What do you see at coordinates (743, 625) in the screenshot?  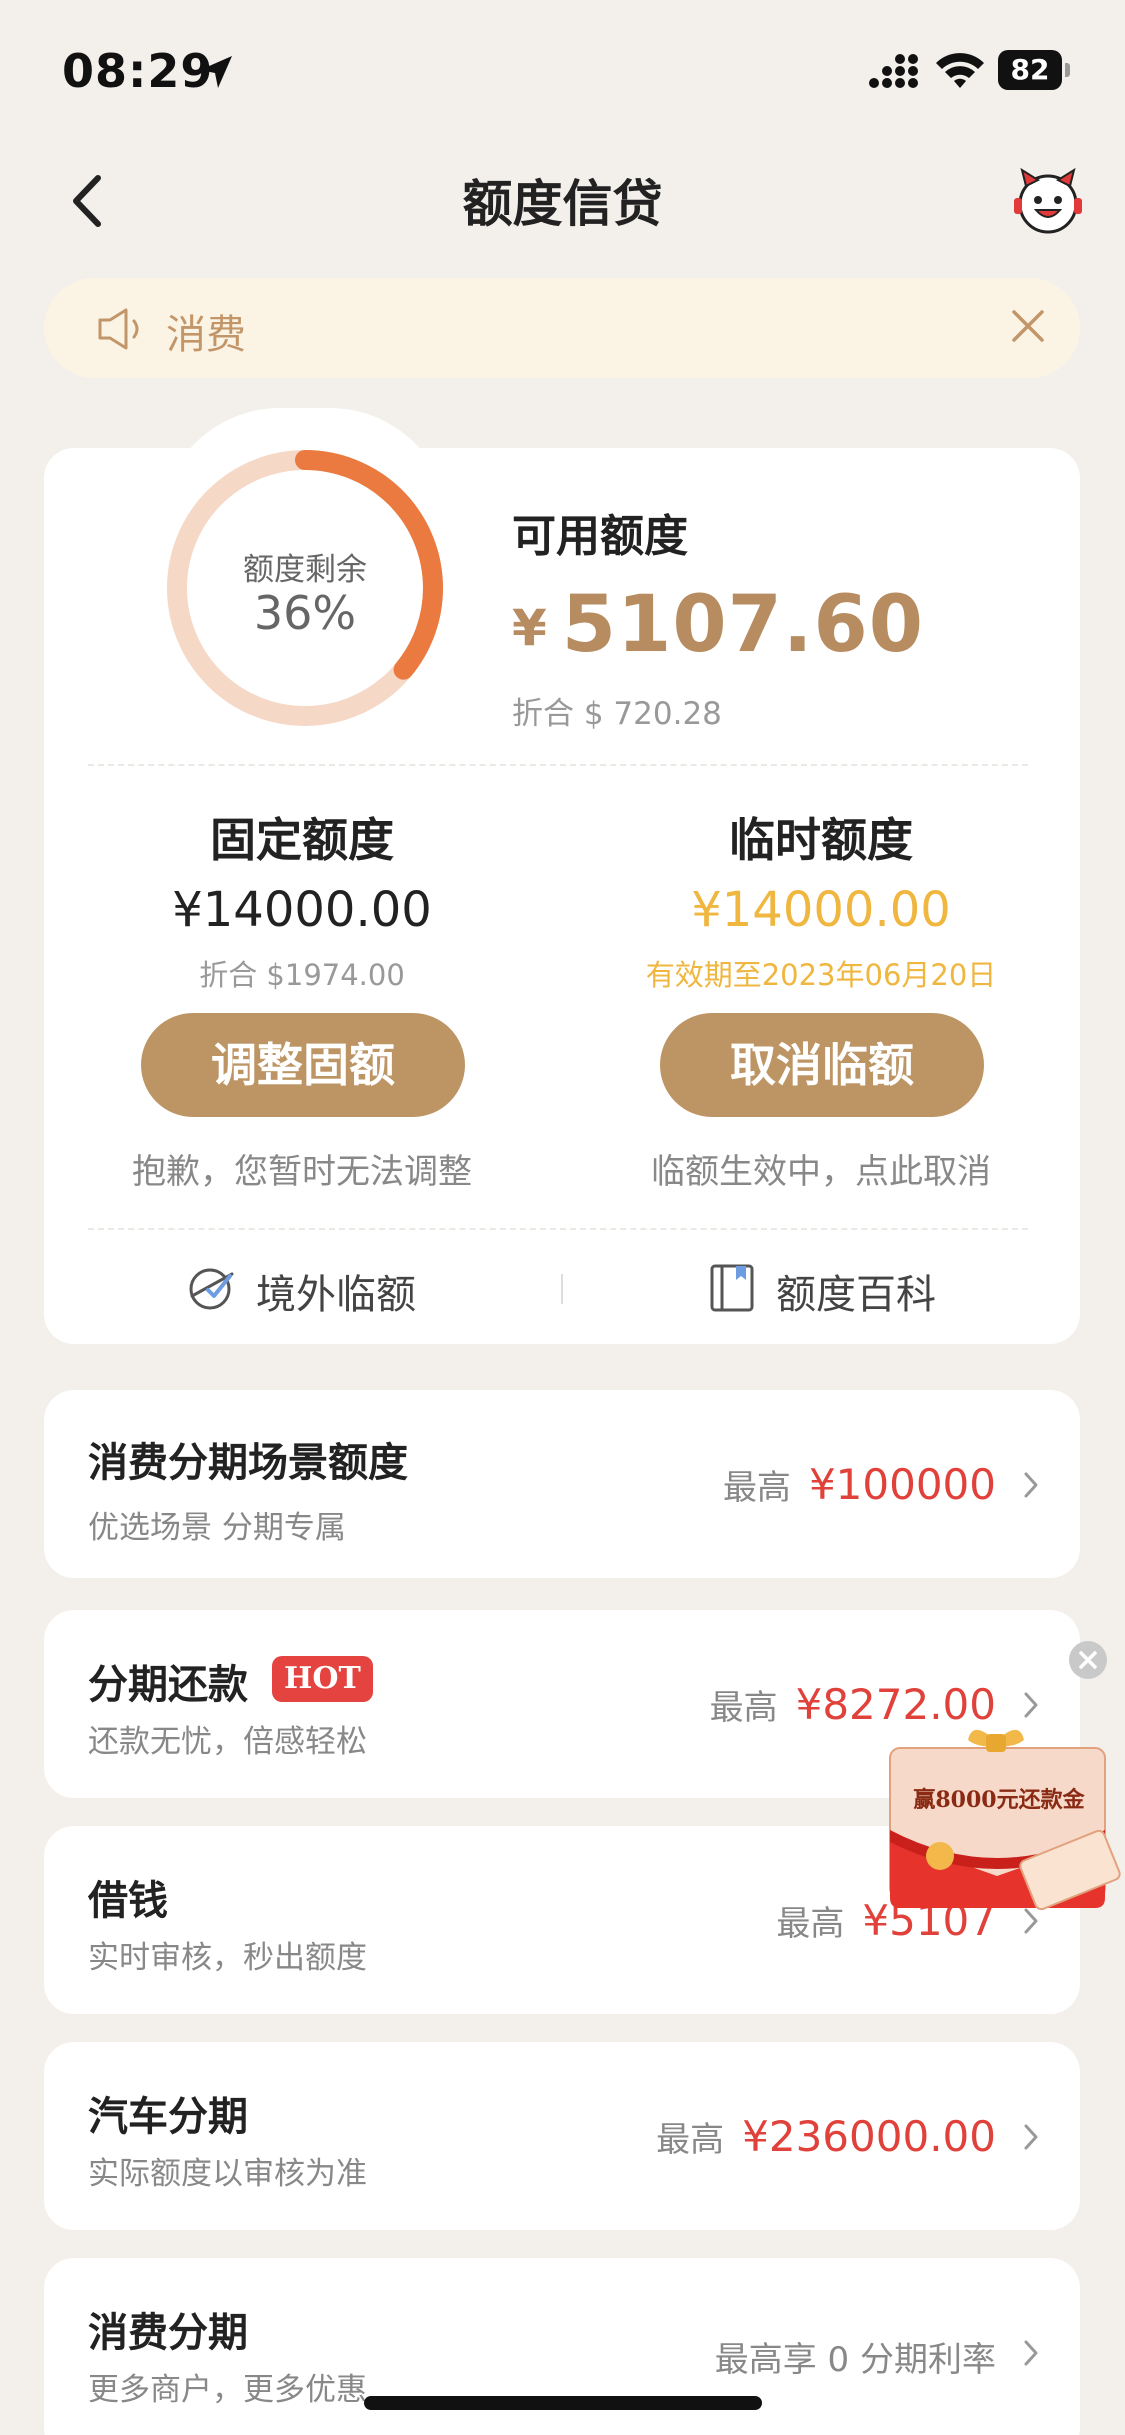 I see `available-amount-value: 5107.60` at bounding box center [743, 625].